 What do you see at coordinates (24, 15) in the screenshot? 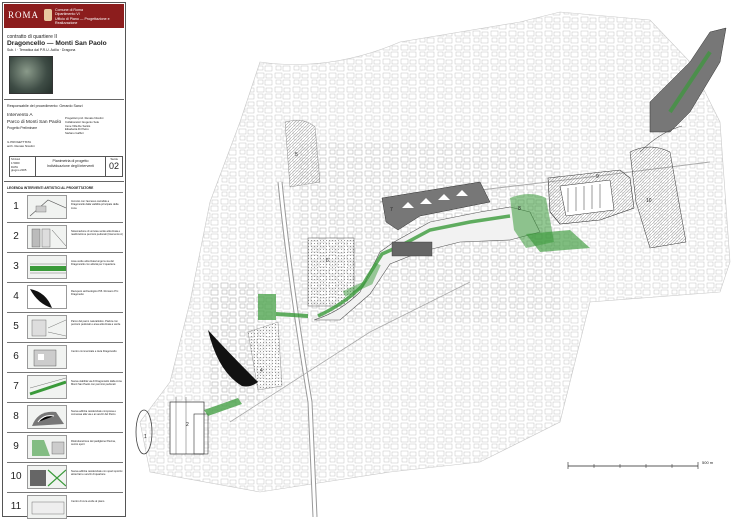
I see `roma-logo: ROMA` at bounding box center [24, 15].